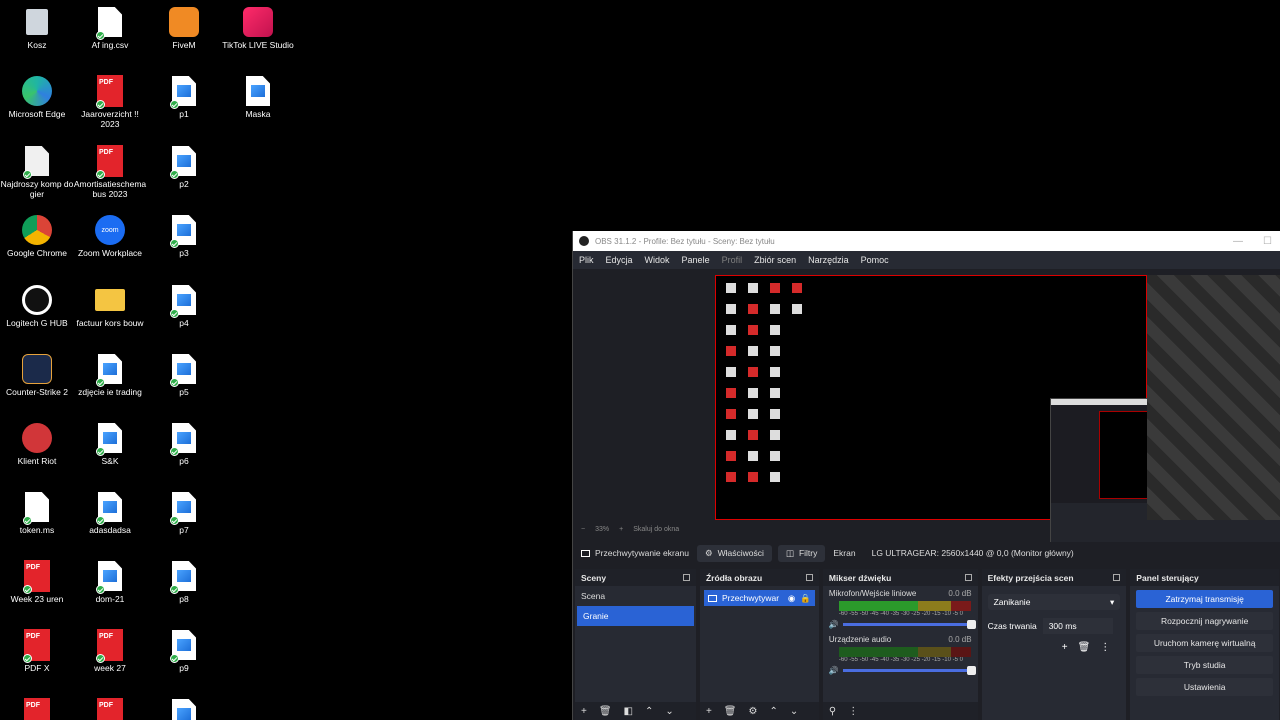  Describe the element at coordinates (775, 260) in the screenshot. I see `menu-zbior-scen: Zbiór scen` at that location.